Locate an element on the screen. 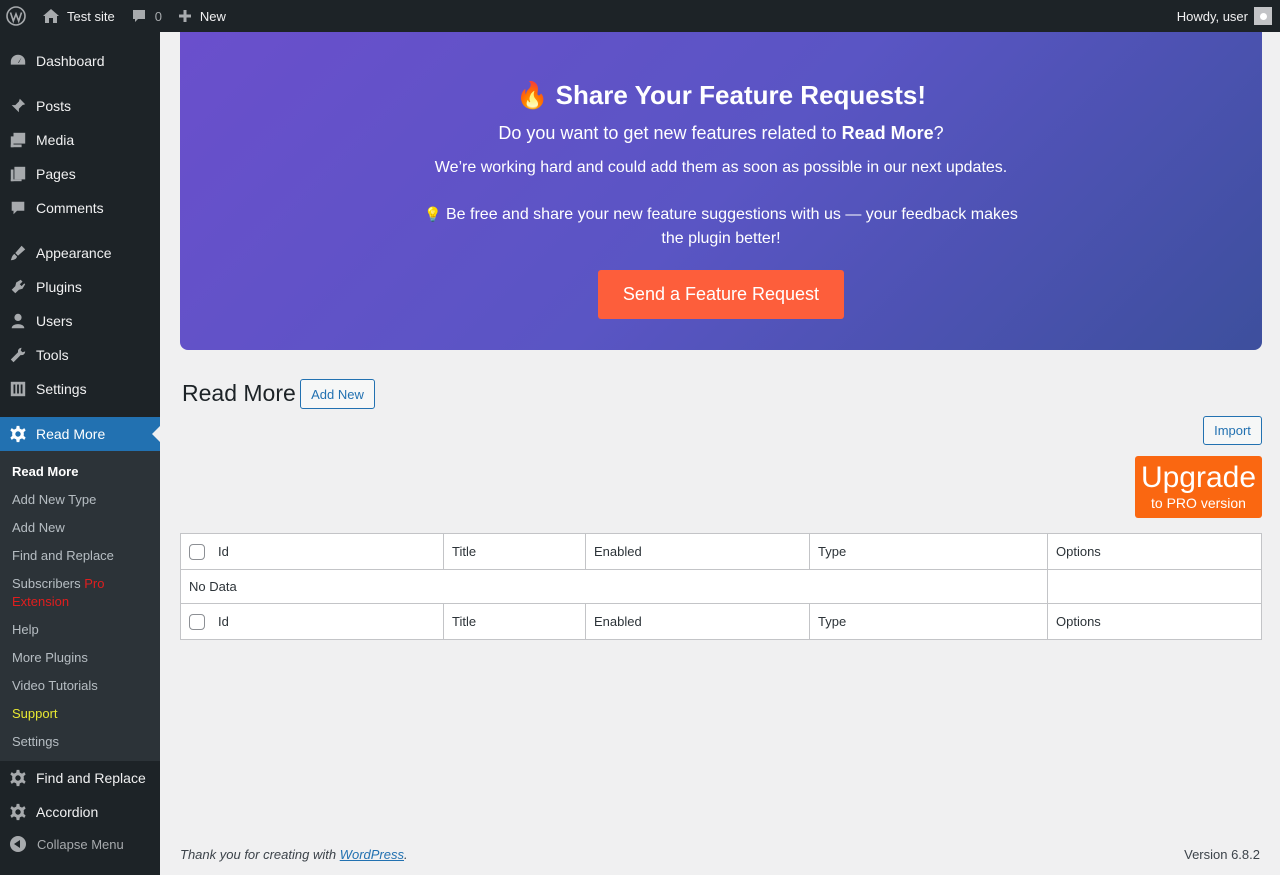 The height and width of the screenshot is (875, 1280). howdy-text: Howdy, user is located at coordinates (1212, 16).